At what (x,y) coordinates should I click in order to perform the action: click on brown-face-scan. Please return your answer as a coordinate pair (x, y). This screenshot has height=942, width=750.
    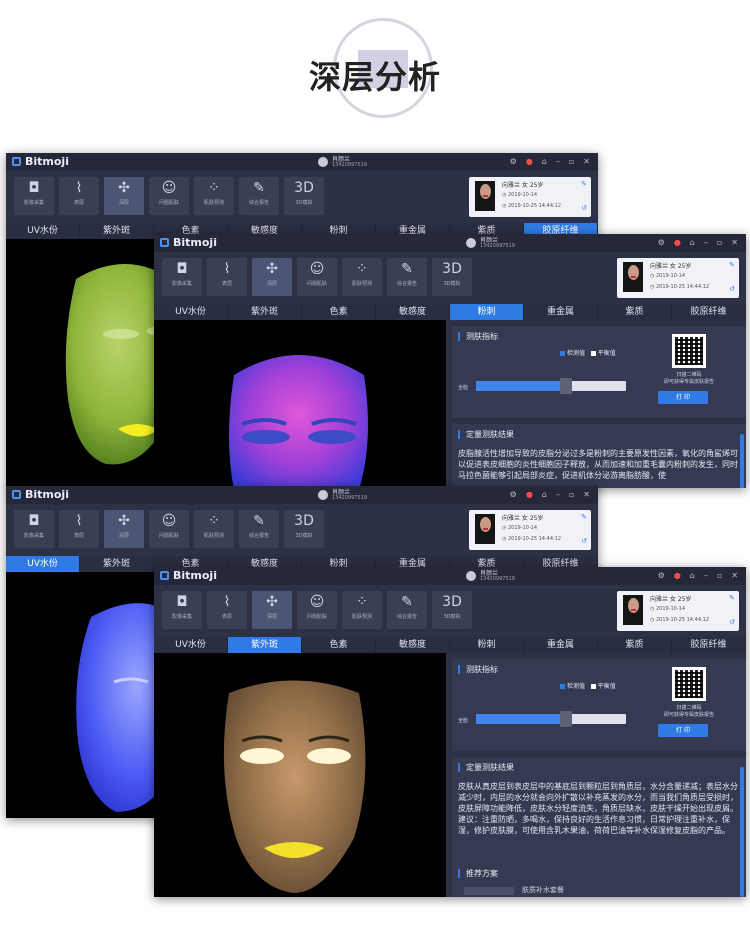
    Looking at the image, I should click on (294, 786).